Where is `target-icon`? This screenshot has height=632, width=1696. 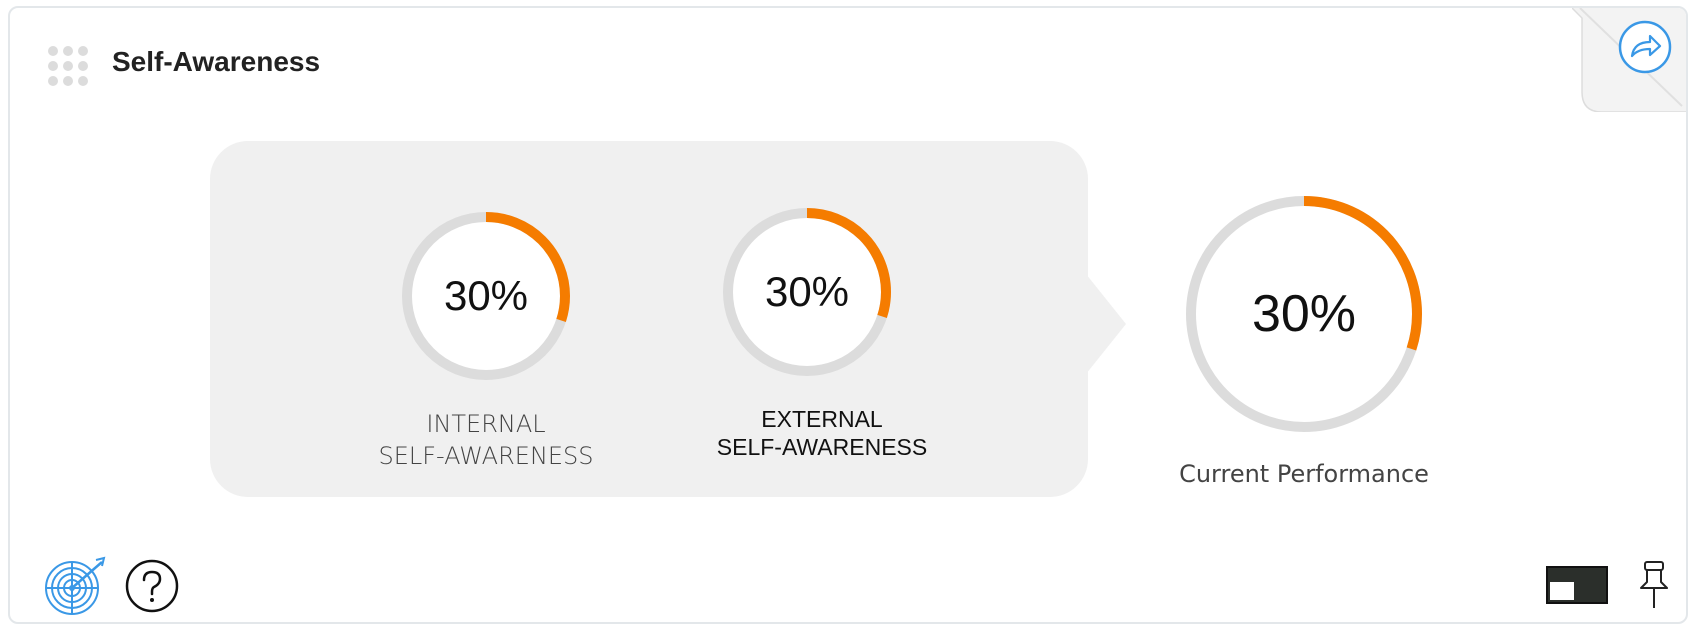 target-icon is located at coordinates (75, 585).